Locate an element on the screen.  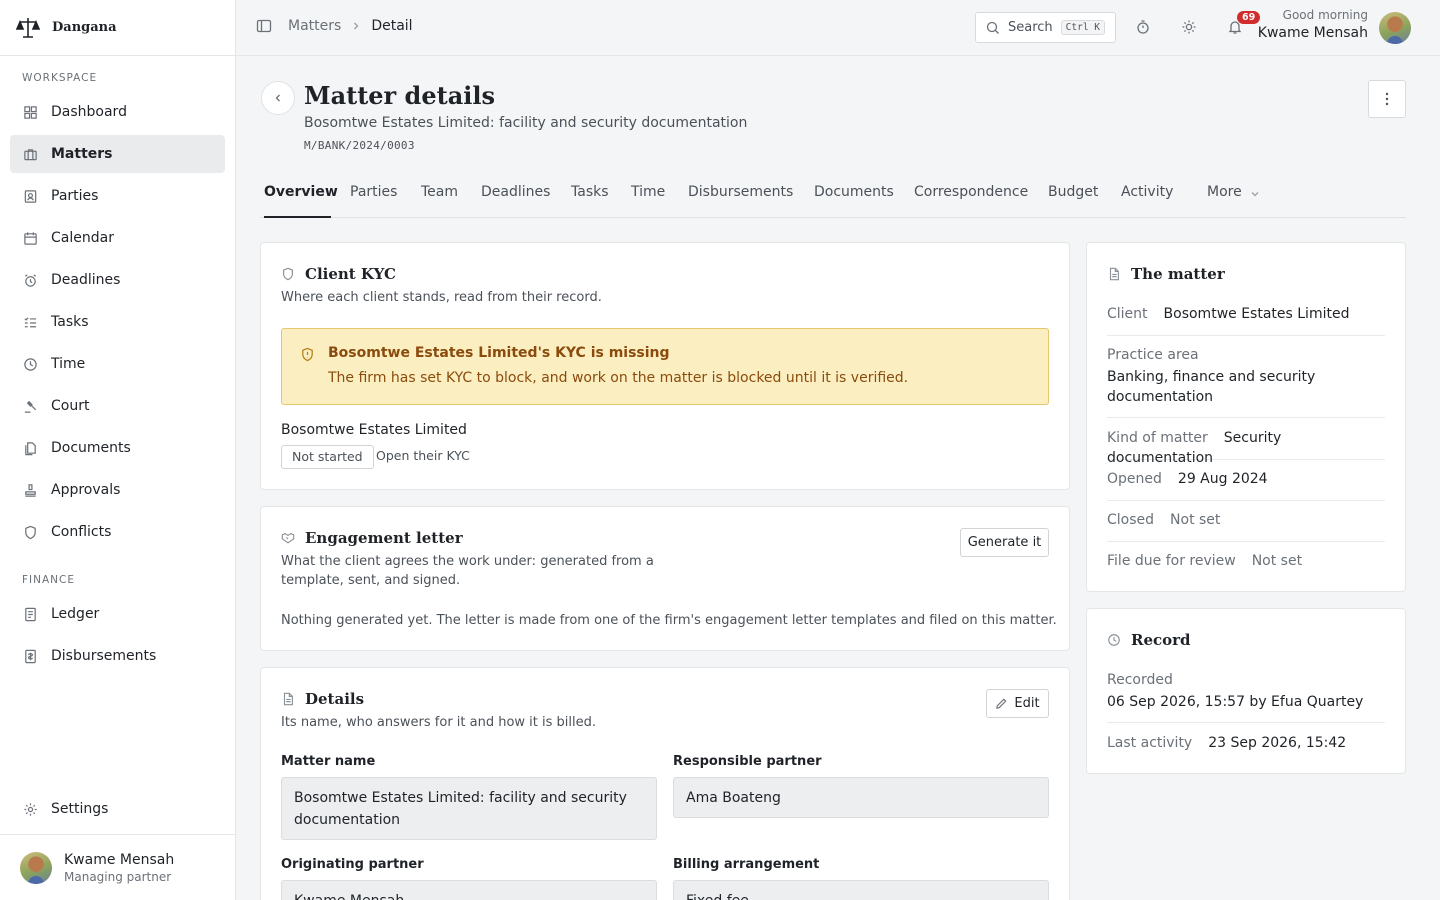
card-title: Details is located at coordinates (322, 699).